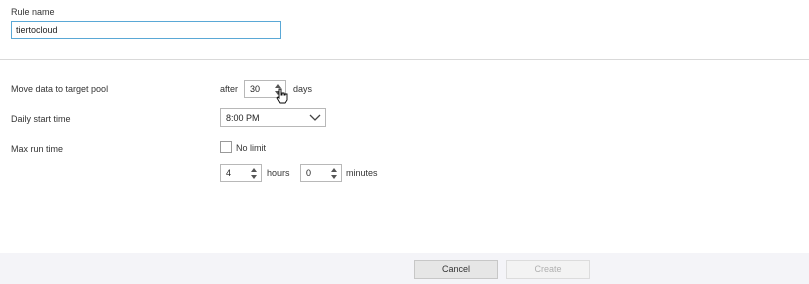 The width and height of the screenshot is (809, 284). Describe the element at coordinates (548, 269) in the screenshot. I see `create-button: Create` at that location.